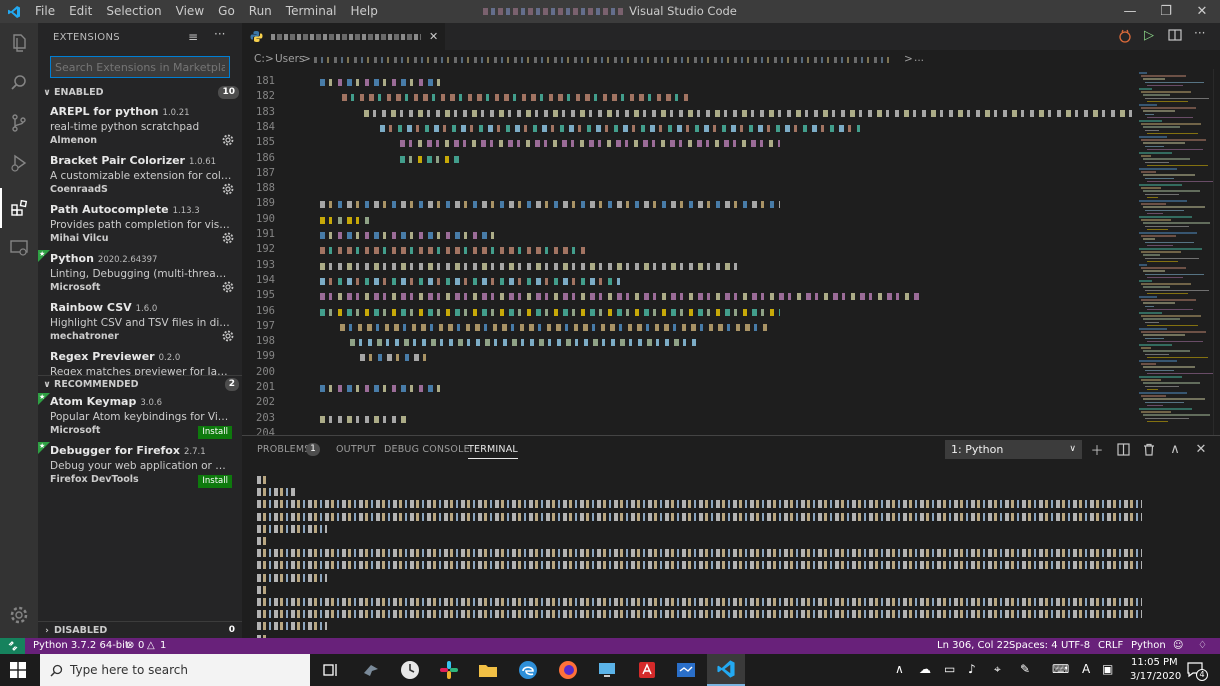  What do you see at coordinates (1097, 449) in the screenshot?
I see `new-terminal-icon: ＋` at bounding box center [1097, 449].